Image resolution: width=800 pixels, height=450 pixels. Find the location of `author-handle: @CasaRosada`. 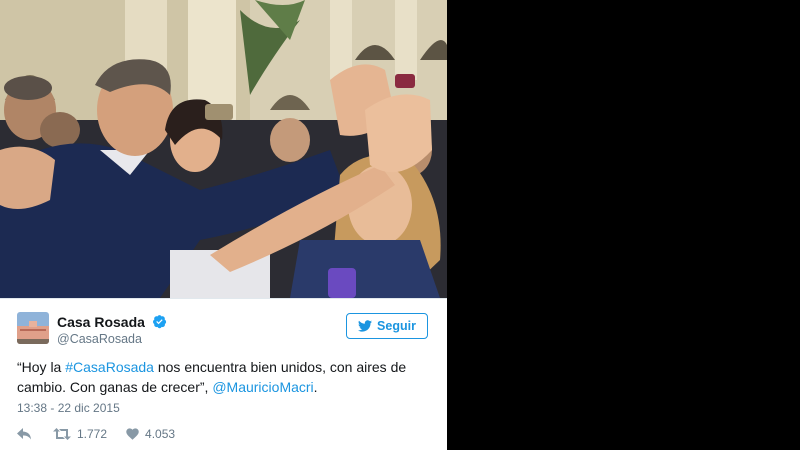

author-handle: @CasaRosada is located at coordinates (99, 339).